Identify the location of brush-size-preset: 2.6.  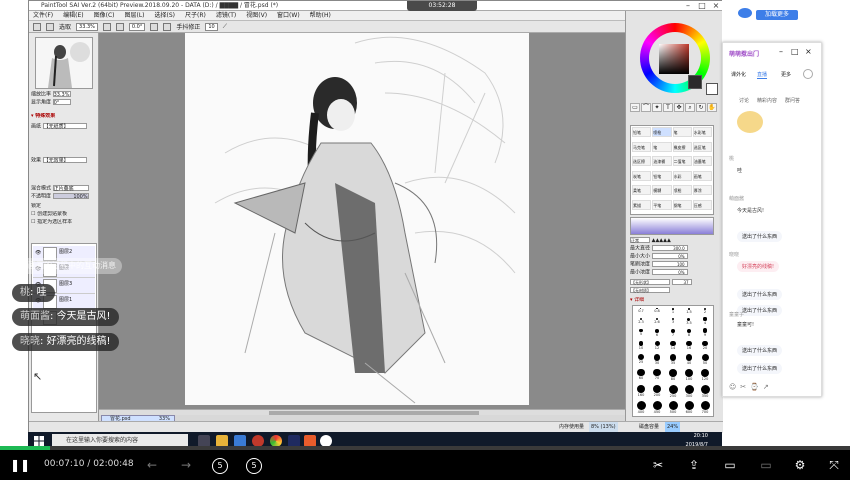
(657, 320).